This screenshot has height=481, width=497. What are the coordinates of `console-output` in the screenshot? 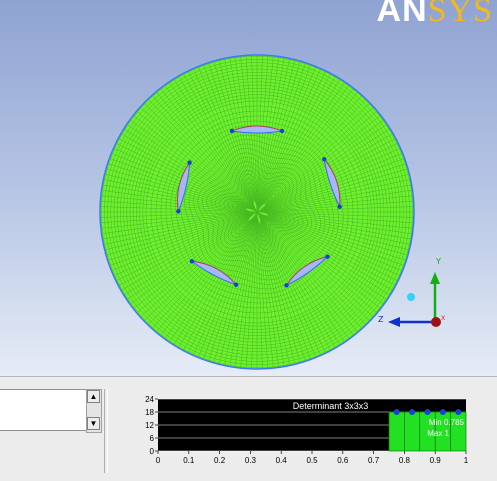 It's located at (44, 410).